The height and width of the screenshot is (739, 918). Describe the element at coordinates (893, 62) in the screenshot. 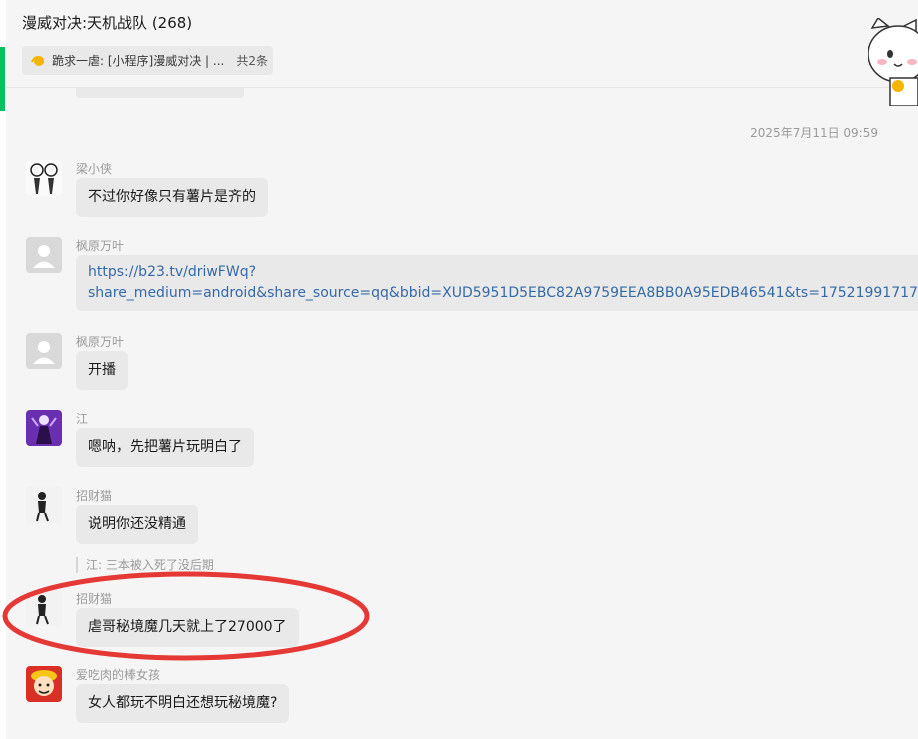

I see `cat-sticker-icon` at that location.